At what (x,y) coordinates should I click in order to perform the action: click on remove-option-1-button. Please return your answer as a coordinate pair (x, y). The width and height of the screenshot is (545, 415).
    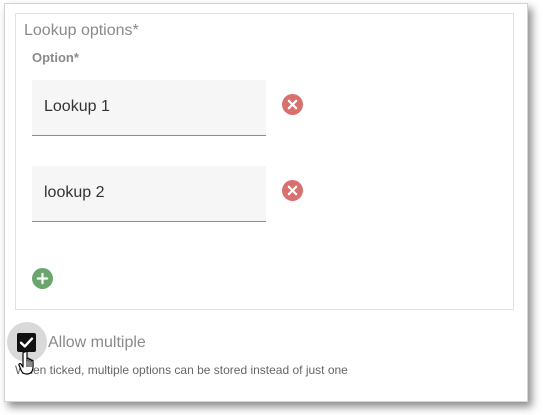
    Looking at the image, I should click on (292, 104).